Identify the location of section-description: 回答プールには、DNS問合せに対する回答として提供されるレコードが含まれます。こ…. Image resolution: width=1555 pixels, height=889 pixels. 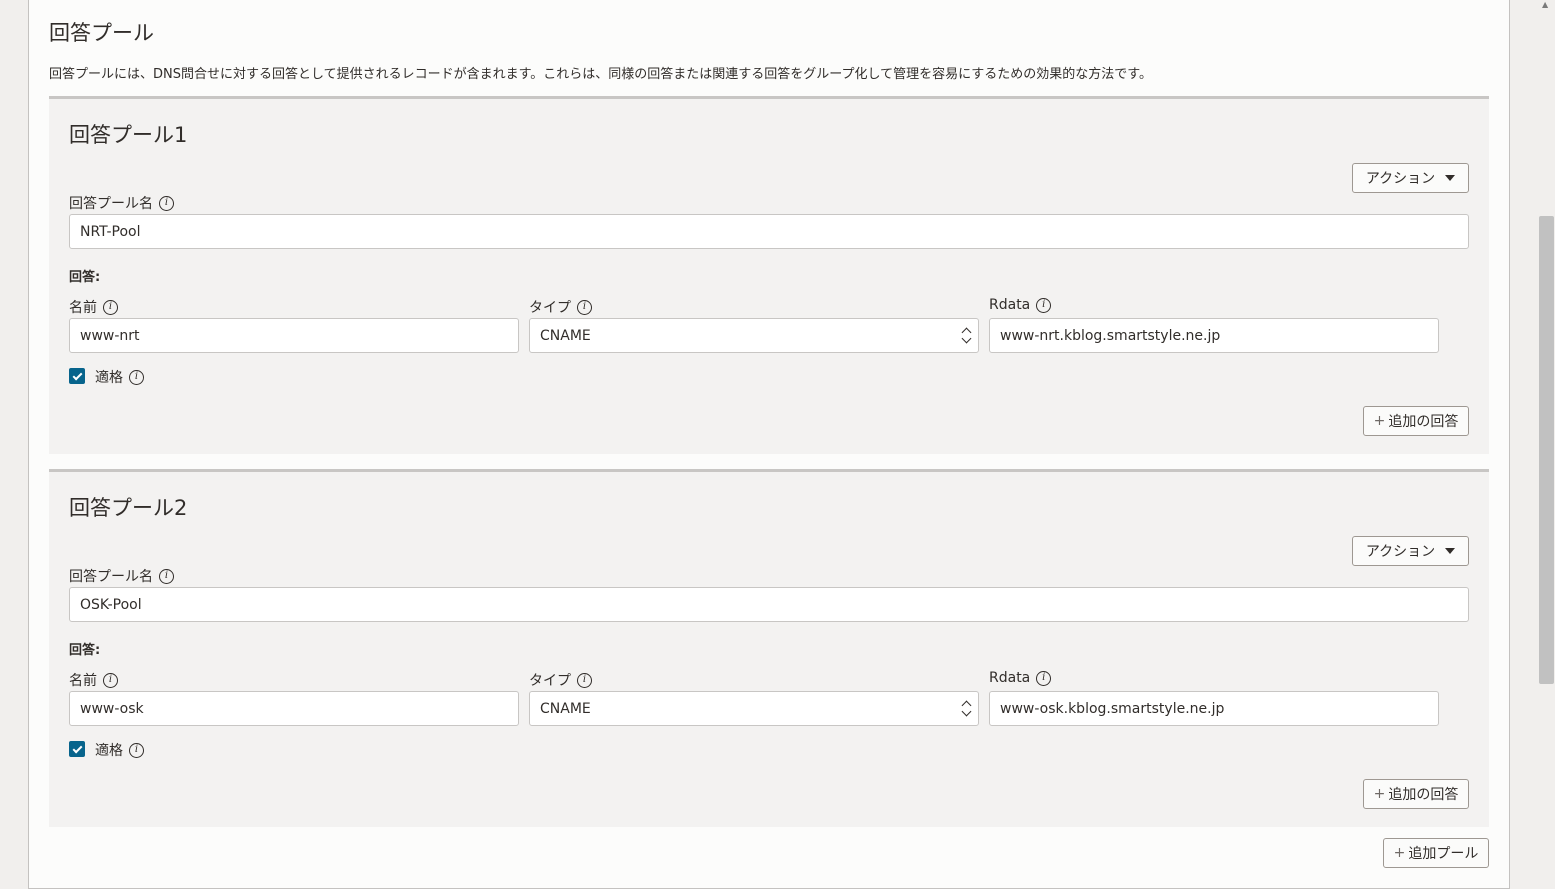
(600, 74).